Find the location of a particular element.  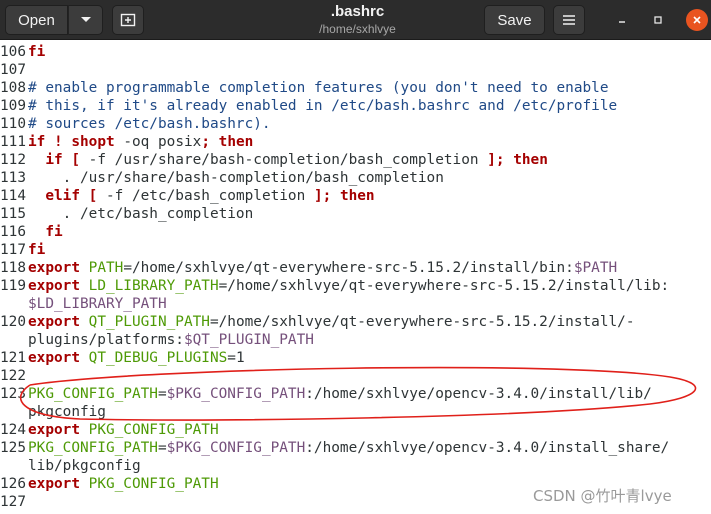

save-button: Save is located at coordinates (514, 20).